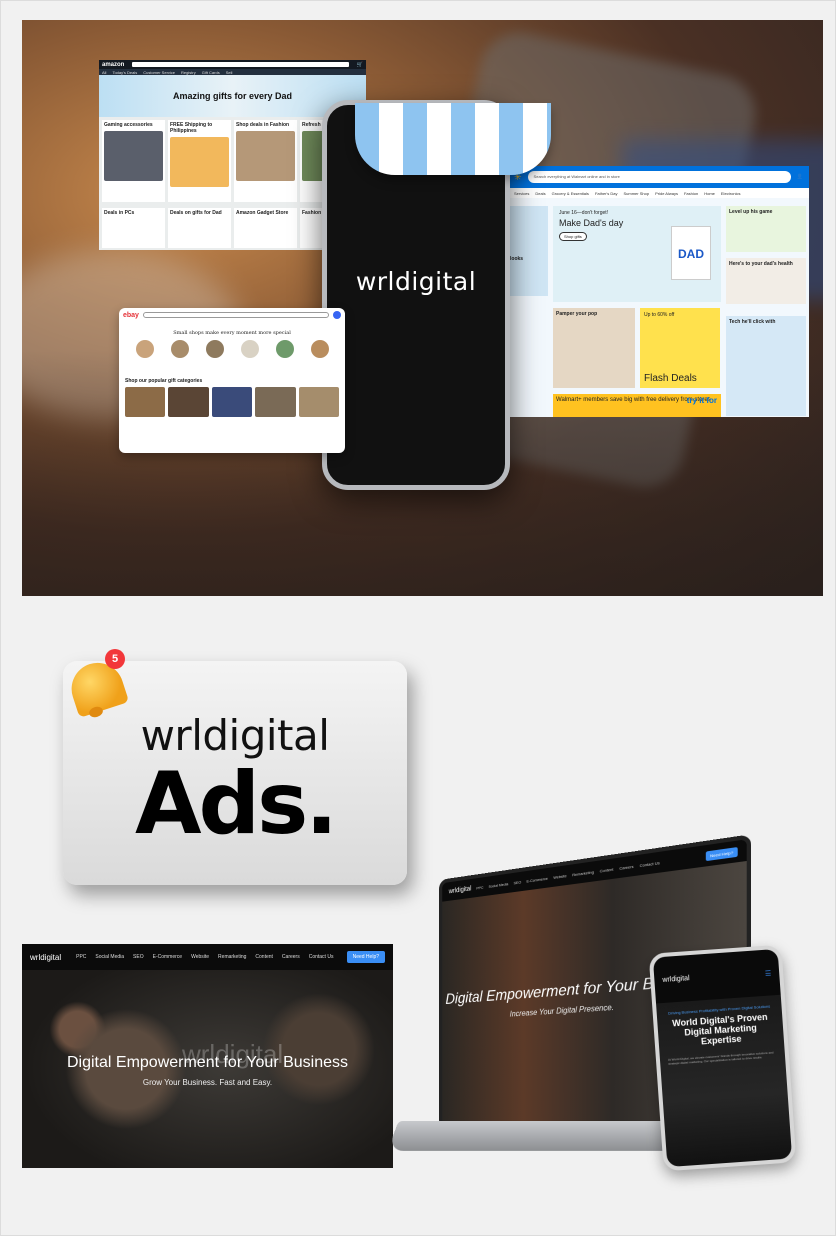 The height and width of the screenshot is (1236, 836). What do you see at coordinates (606, 870) in the screenshot?
I see `laptop-nav-item: Content` at bounding box center [606, 870].